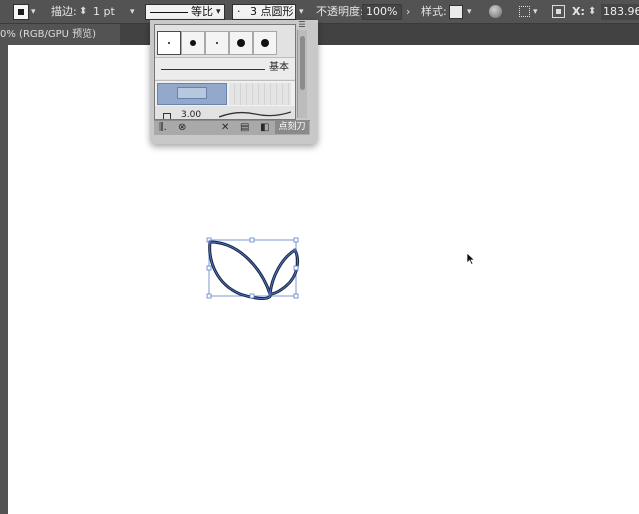 The height and width of the screenshot is (514, 639). Describe the element at coordinates (260, 94) in the screenshot. I see `pattern-brush-preview-icon` at that location.